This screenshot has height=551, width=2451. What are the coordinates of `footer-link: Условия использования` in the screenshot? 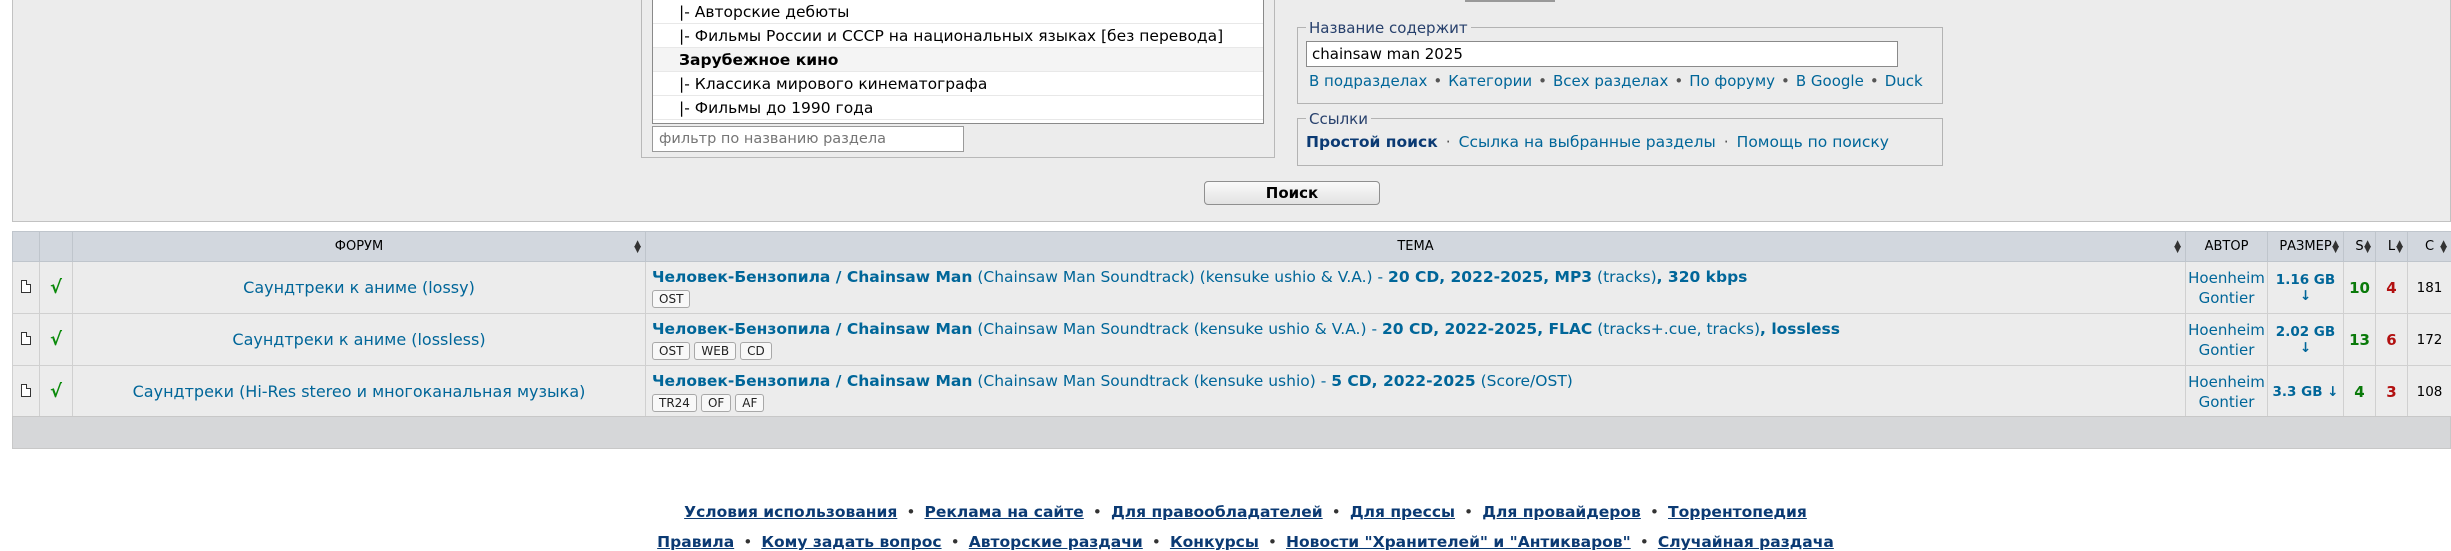 It's located at (790, 512).